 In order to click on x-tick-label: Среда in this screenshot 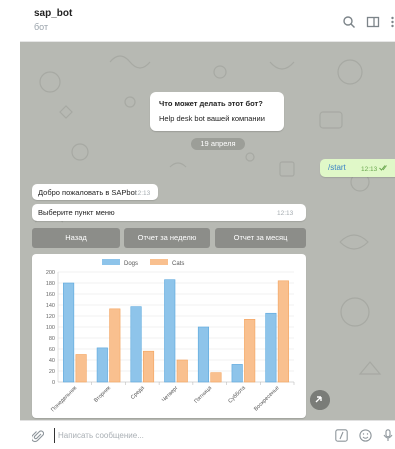, I will do `click(138, 393)`.